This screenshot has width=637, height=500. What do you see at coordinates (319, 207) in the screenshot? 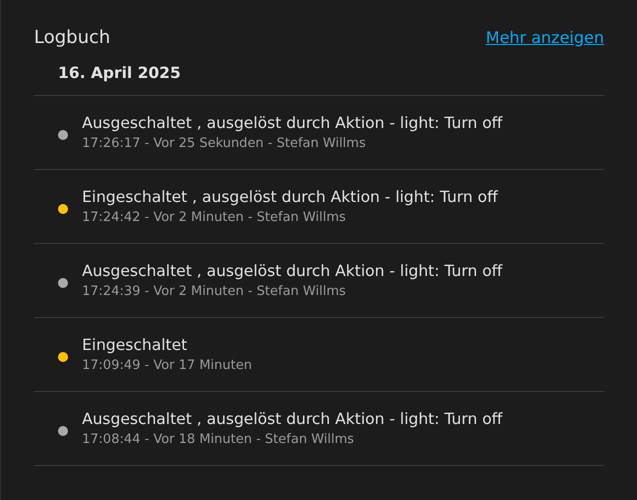
I see `log-entry: Eingeschaltet , ausgelöst durch Aktion - light: Turn off 17:24:42 - Vor 2 Minuten - Stefan Willms` at bounding box center [319, 207].